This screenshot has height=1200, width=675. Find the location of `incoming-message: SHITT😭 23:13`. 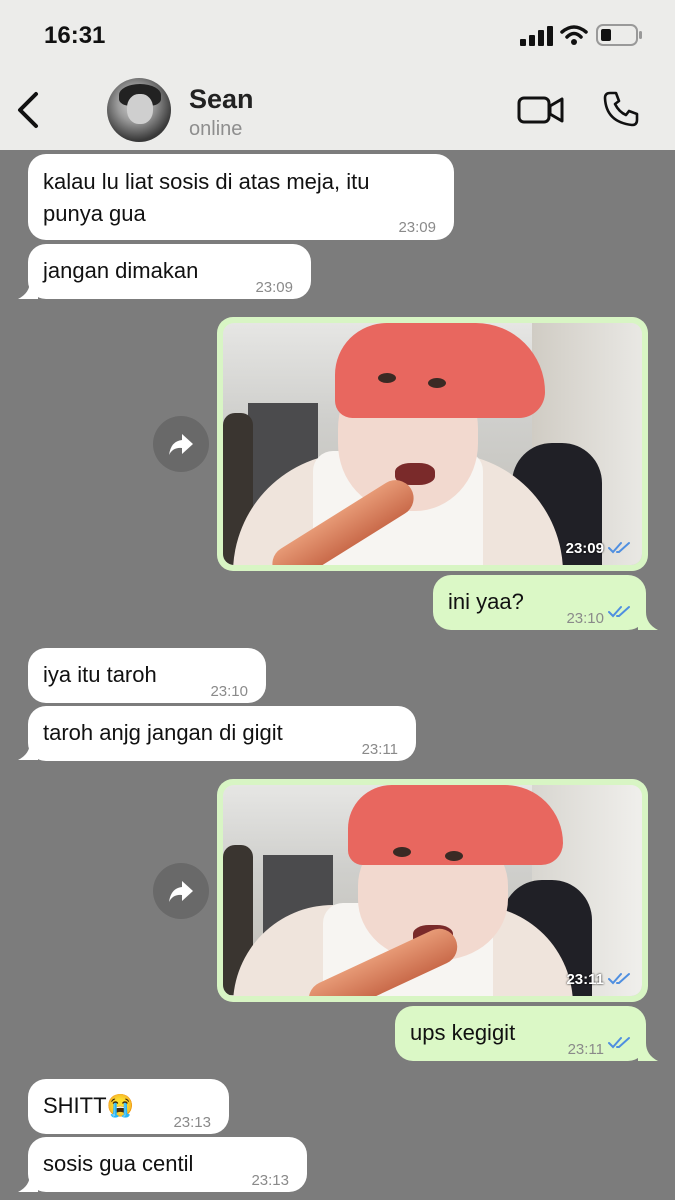

incoming-message: SHITT😭 23:13 is located at coordinates (128, 1106).